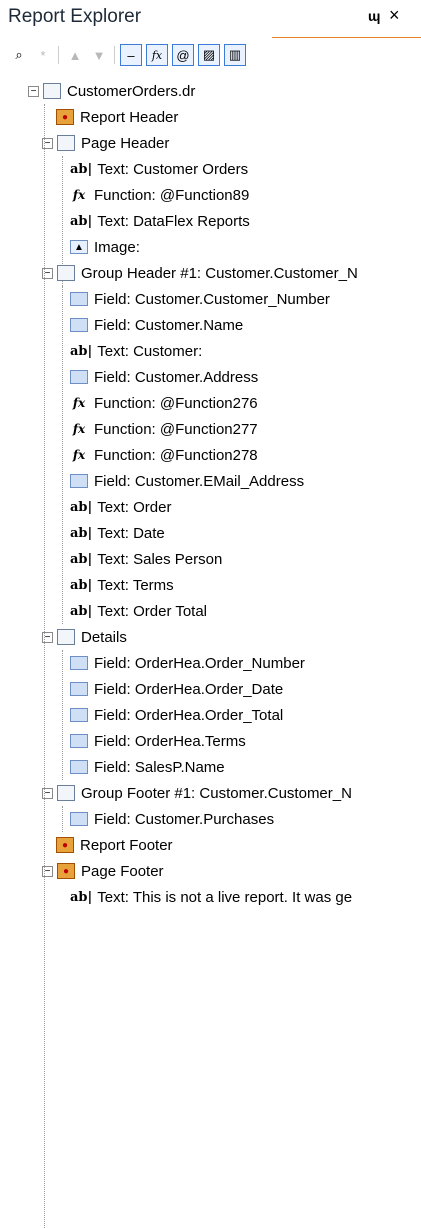  Describe the element at coordinates (99, 55) in the screenshot. I see `move-down-button: ▼` at that location.